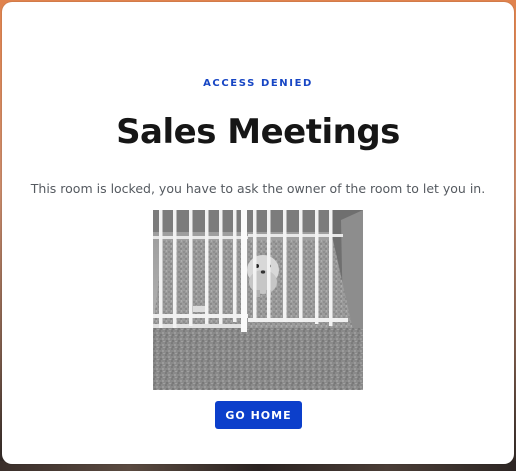 The height and width of the screenshot is (471, 516). I want to click on room-title: Sales Meetings, so click(258, 132).